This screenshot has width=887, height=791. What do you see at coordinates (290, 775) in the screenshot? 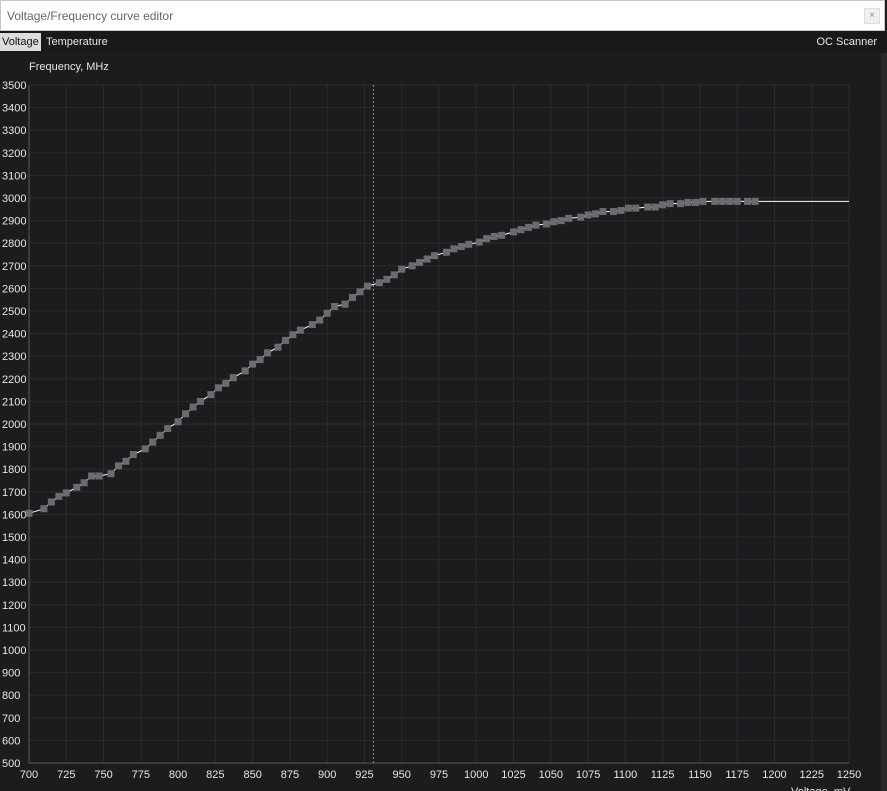
I see `x-tick-label: 875` at bounding box center [290, 775].